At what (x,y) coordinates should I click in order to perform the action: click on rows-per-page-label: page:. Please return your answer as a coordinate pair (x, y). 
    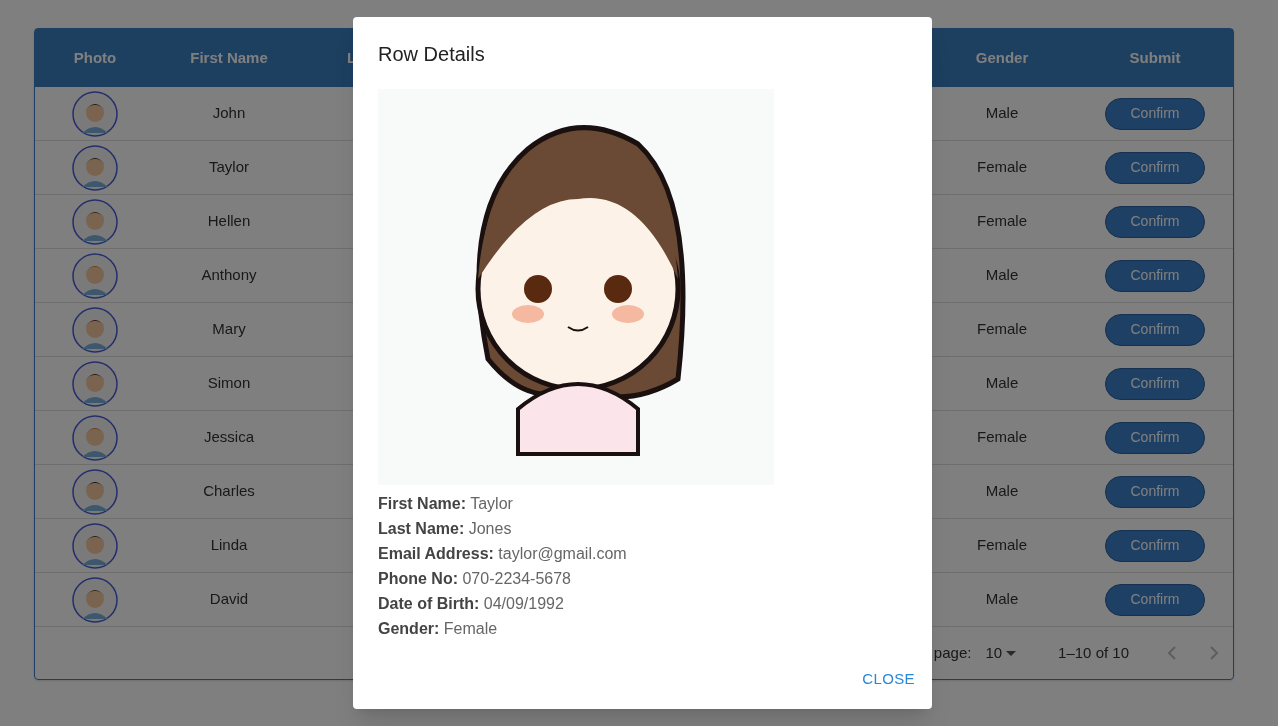
    Looking at the image, I should click on (952, 652).